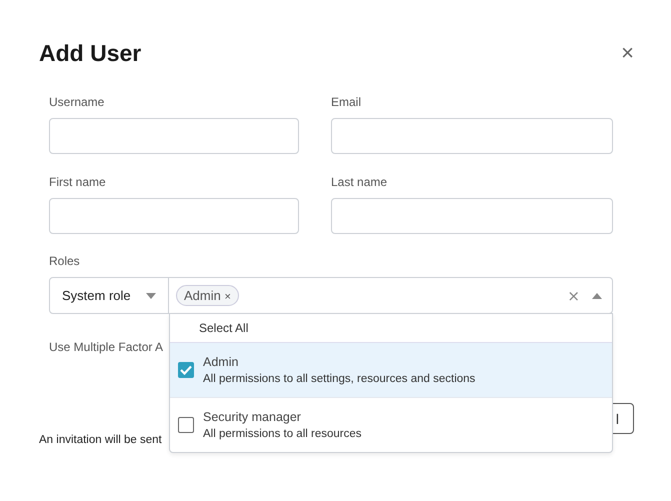  What do you see at coordinates (78, 182) in the screenshot?
I see `field-label: First name` at bounding box center [78, 182].